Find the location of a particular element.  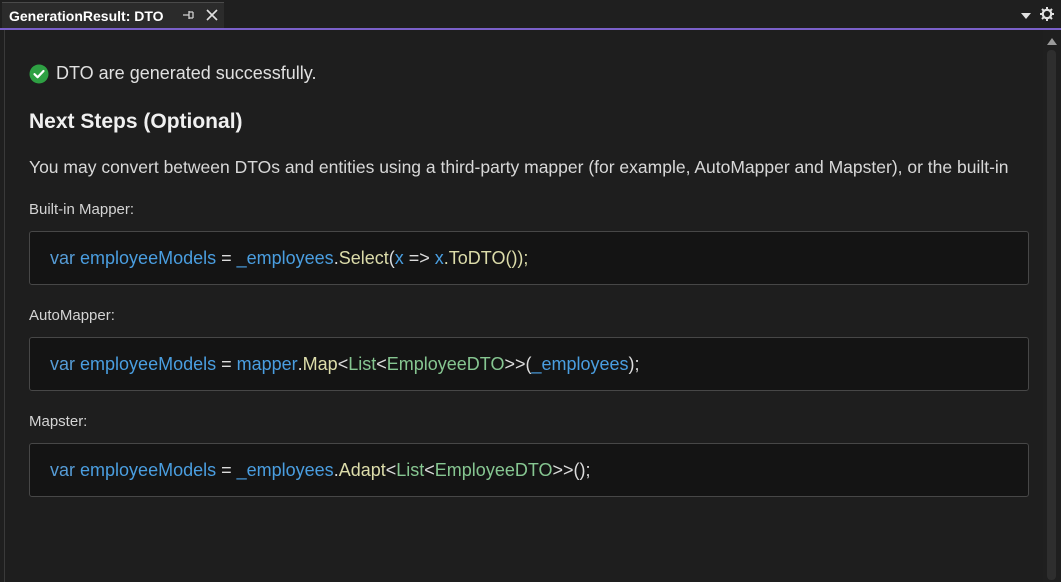

code-text: => is located at coordinates (419, 257).